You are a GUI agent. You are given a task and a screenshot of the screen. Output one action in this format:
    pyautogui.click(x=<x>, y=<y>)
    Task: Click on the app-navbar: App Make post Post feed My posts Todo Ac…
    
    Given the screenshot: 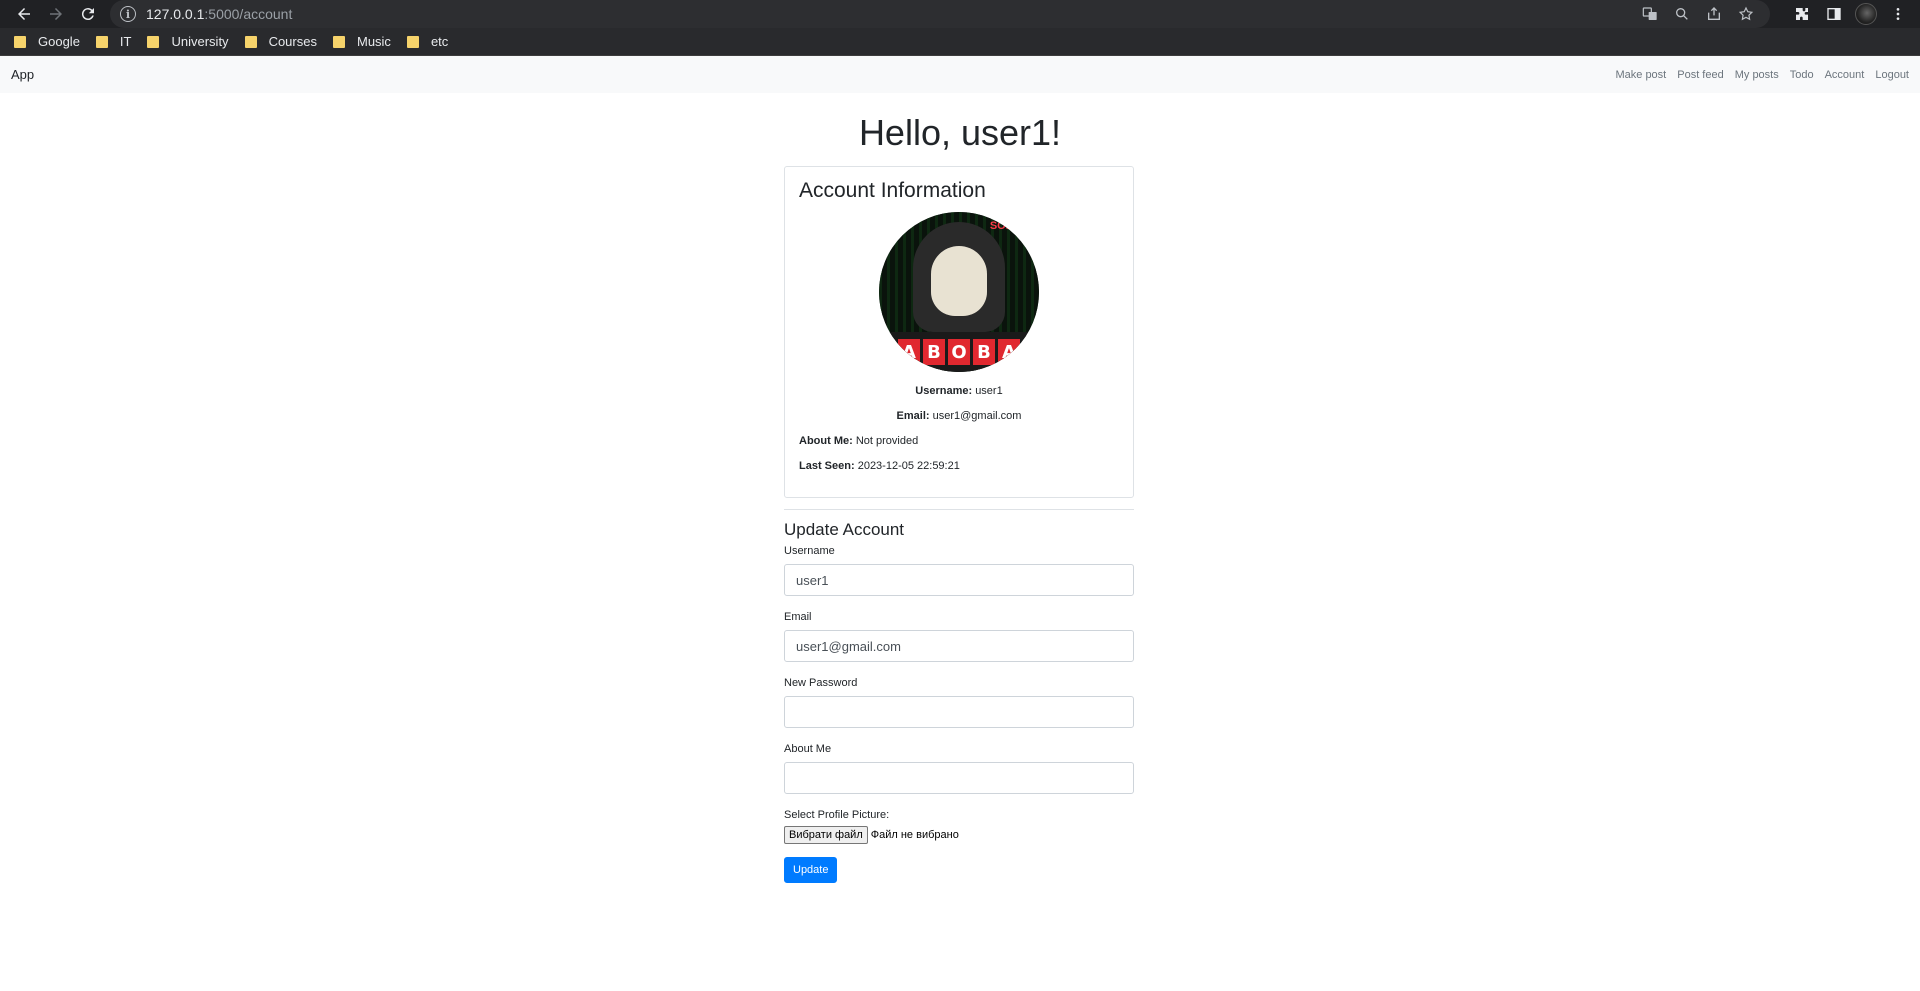 What is the action you would take?
    pyautogui.click(x=960, y=74)
    